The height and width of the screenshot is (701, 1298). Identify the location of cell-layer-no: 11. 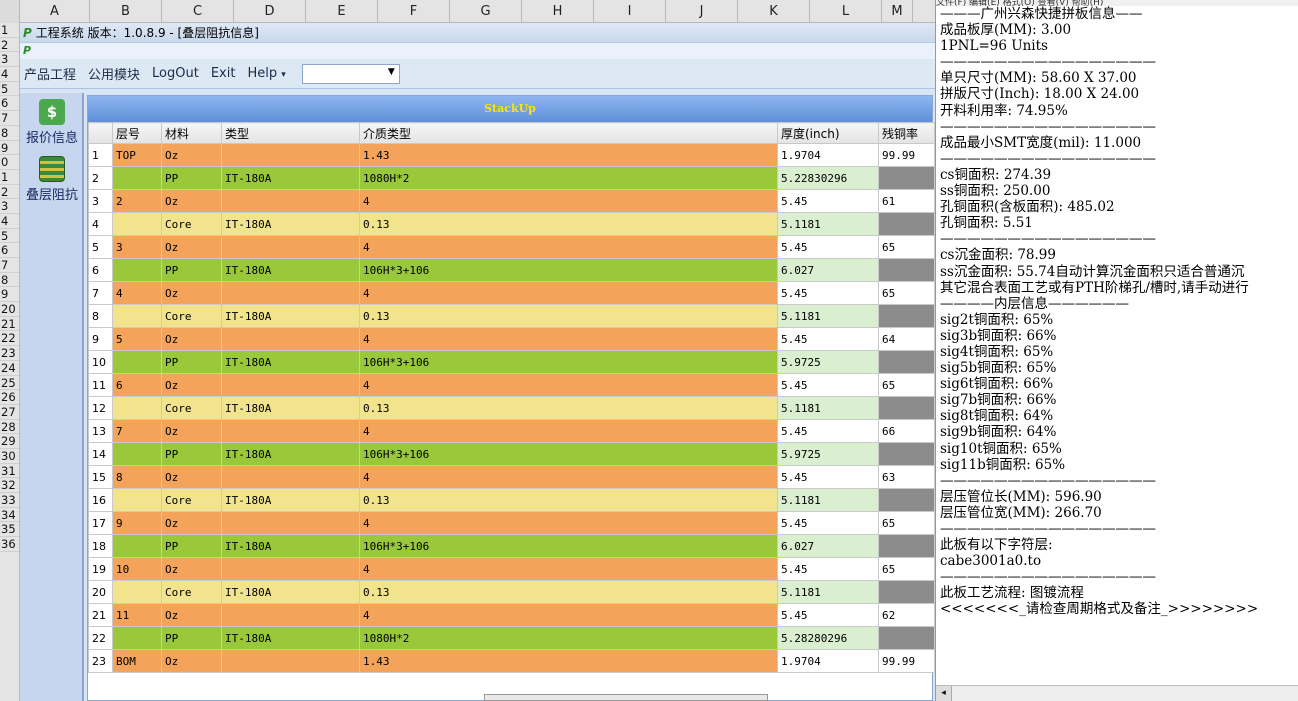
(137, 615).